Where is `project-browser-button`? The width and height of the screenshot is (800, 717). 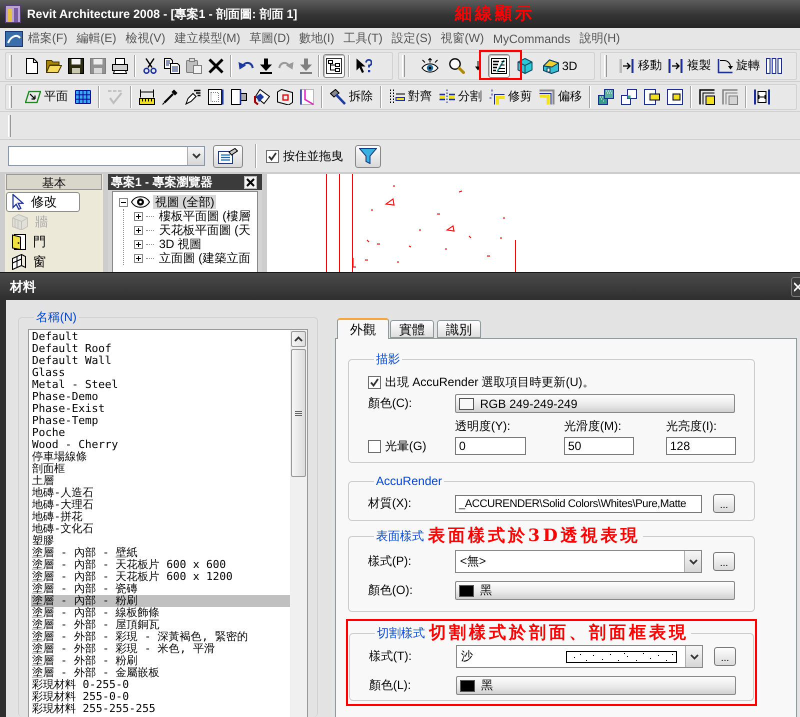
project-browser-button is located at coordinates (334, 66).